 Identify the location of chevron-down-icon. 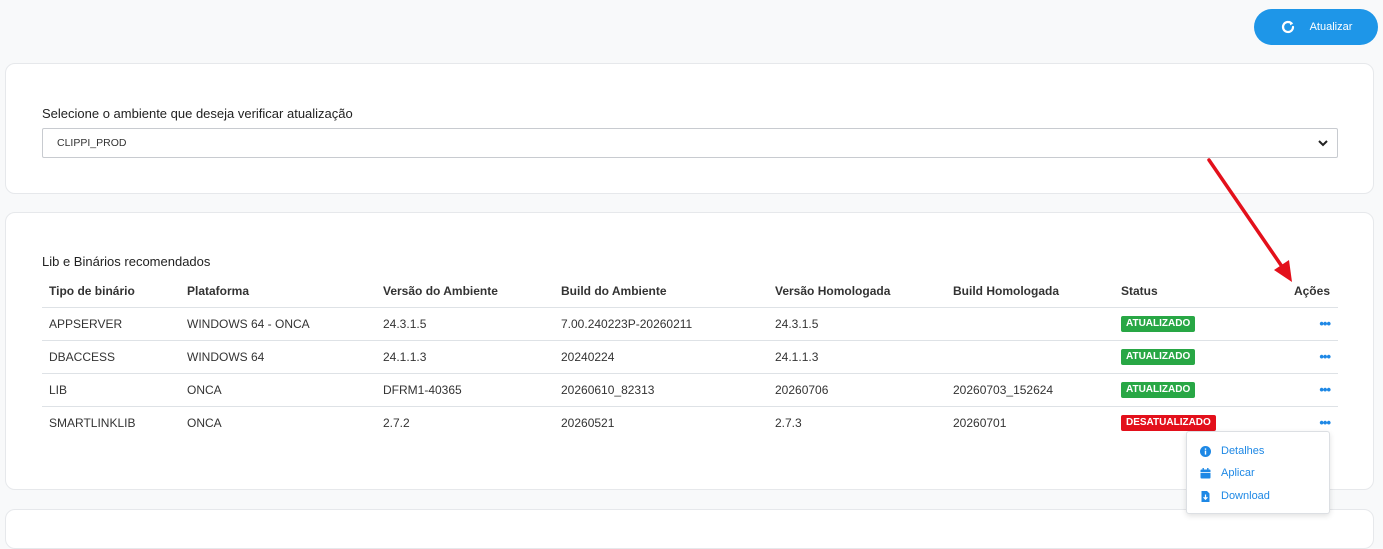
(1323, 143).